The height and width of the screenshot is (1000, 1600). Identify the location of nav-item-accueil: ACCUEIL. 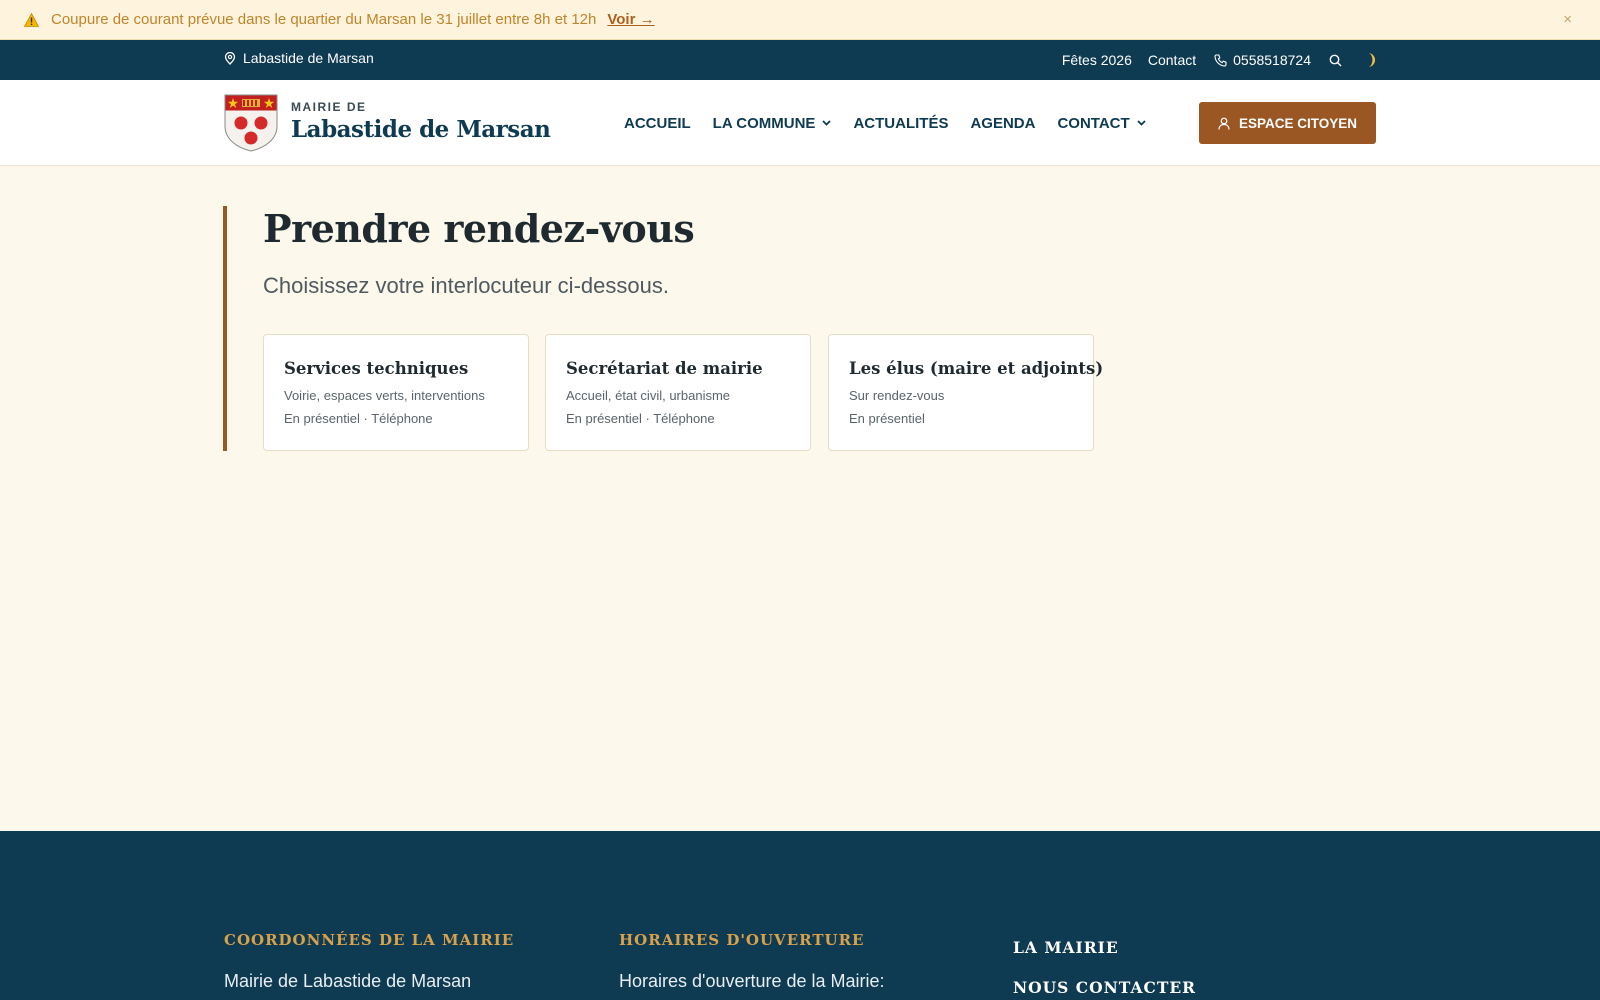
(657, 123).